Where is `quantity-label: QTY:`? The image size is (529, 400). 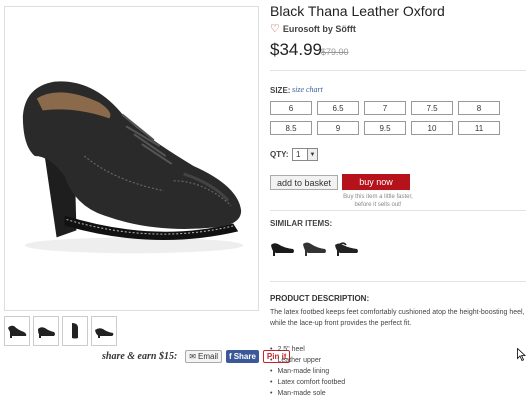 quantity-label: QTY: is located at coordinates (279, 154).